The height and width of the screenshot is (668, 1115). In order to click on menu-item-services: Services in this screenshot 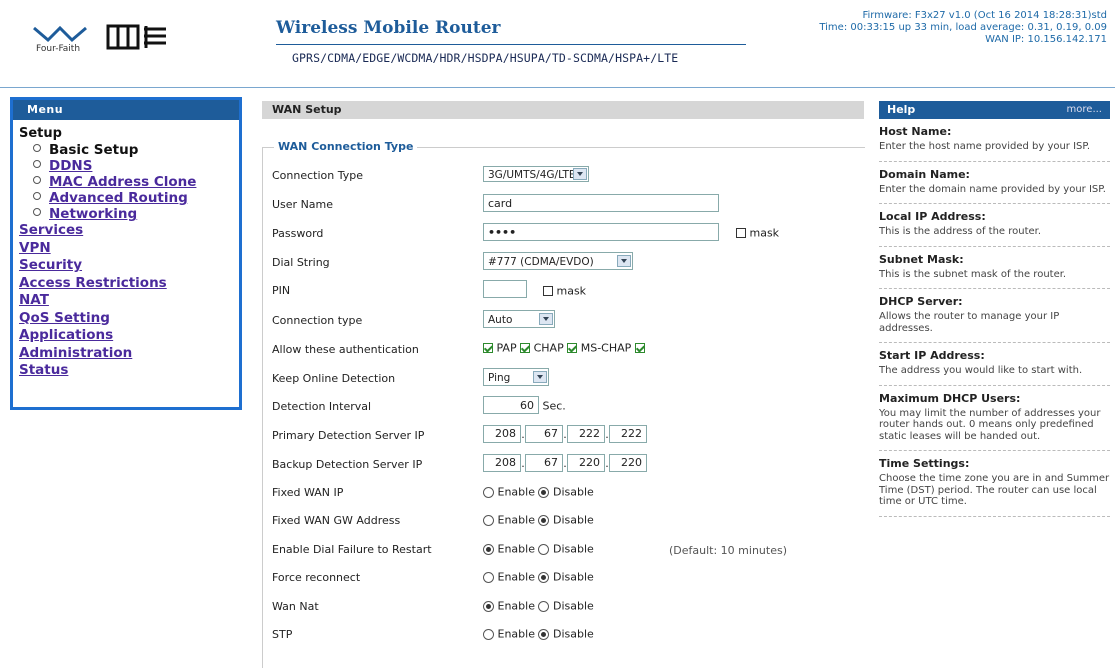, I will do `click(51, 230)`.